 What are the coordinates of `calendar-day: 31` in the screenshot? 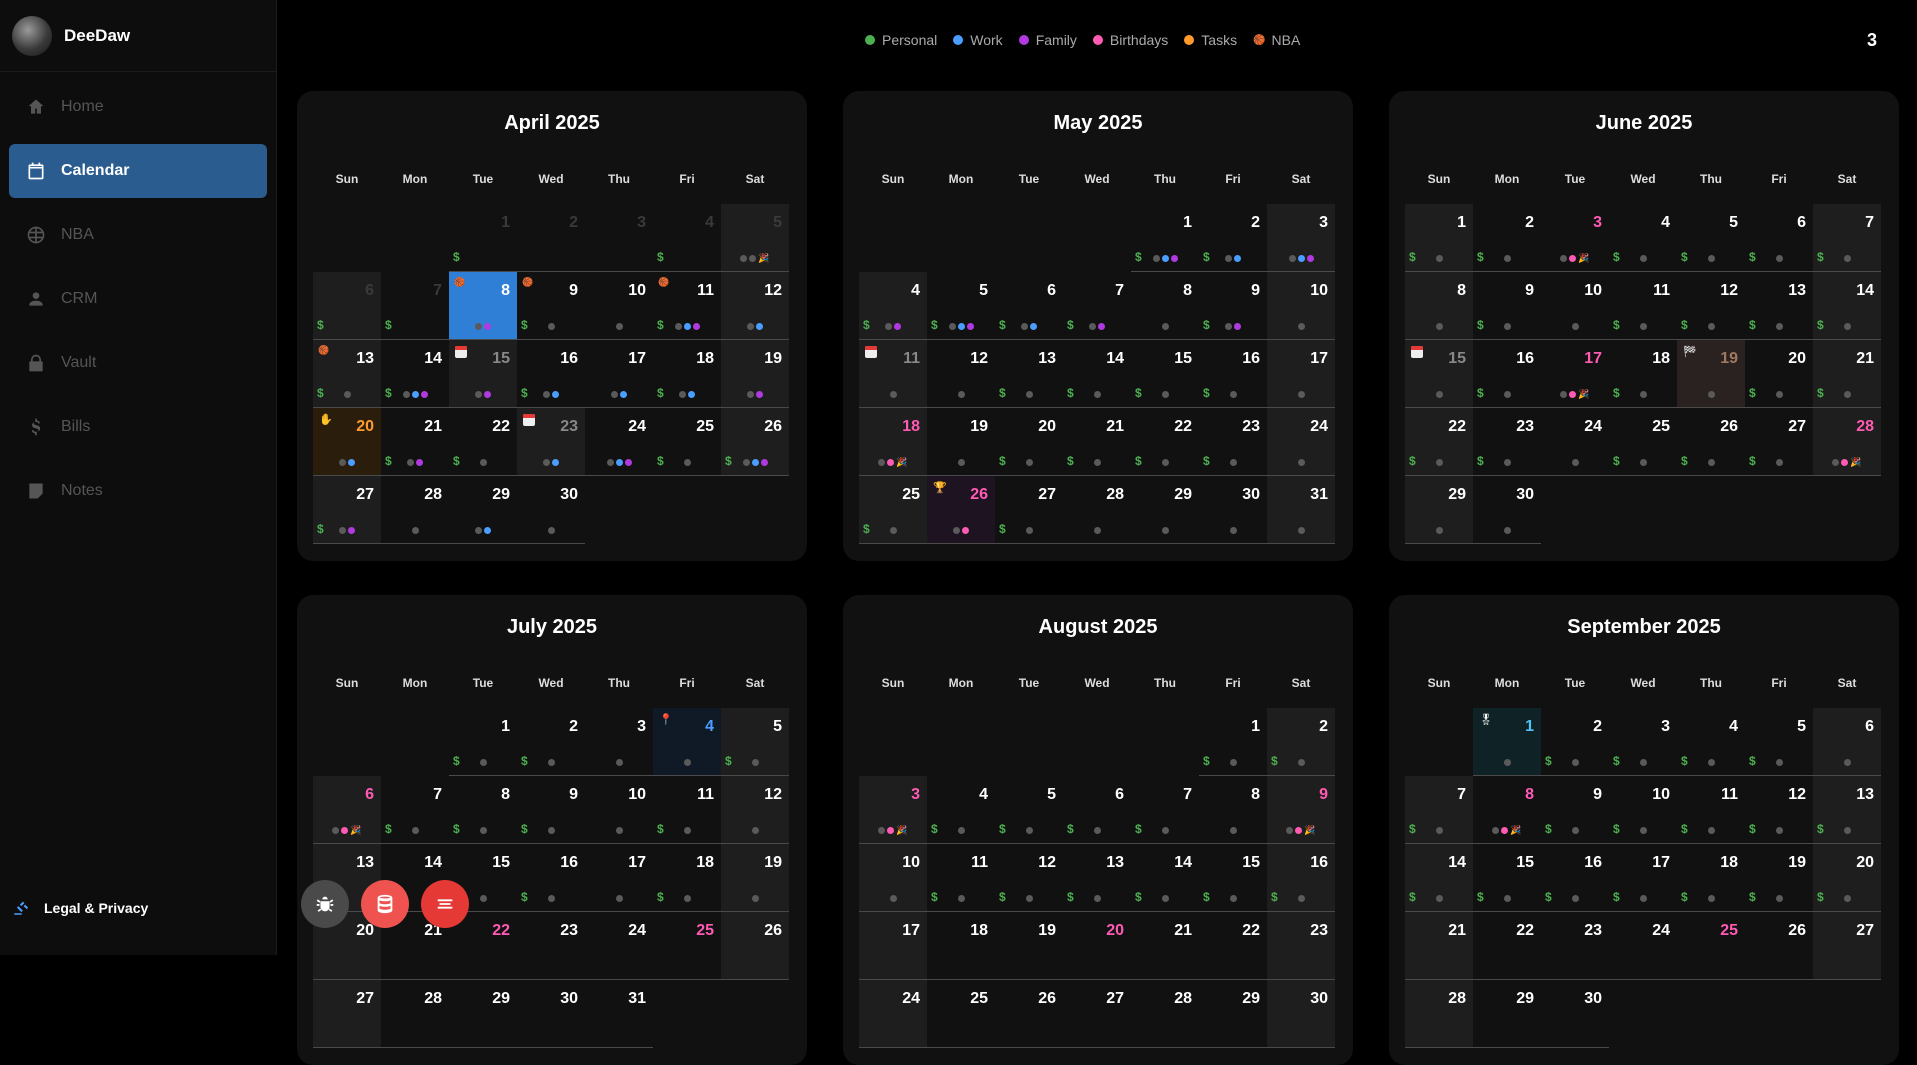 It's located at (619, 1014).